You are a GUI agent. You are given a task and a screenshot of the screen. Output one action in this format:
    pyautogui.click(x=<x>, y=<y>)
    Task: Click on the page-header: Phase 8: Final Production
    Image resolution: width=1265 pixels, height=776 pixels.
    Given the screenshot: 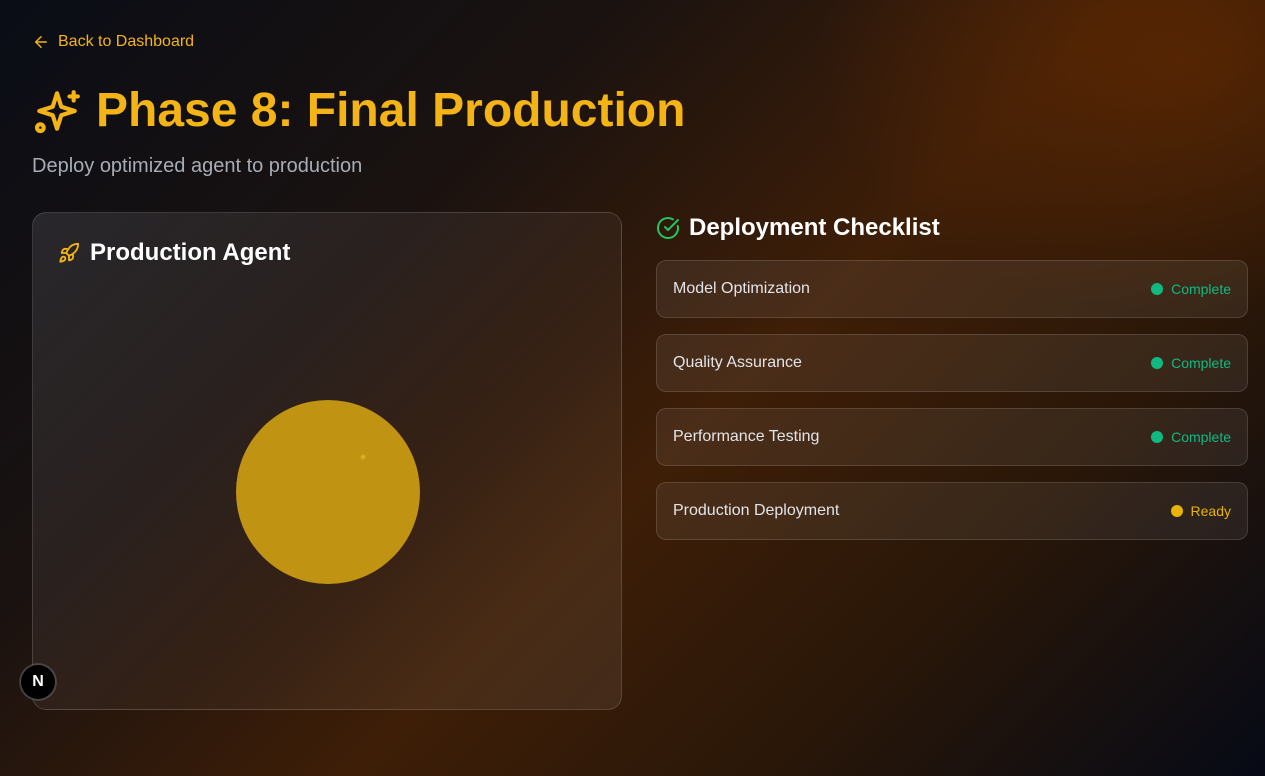 What is the action you would take?
    pyautogui.click(x=358, y=111)
    